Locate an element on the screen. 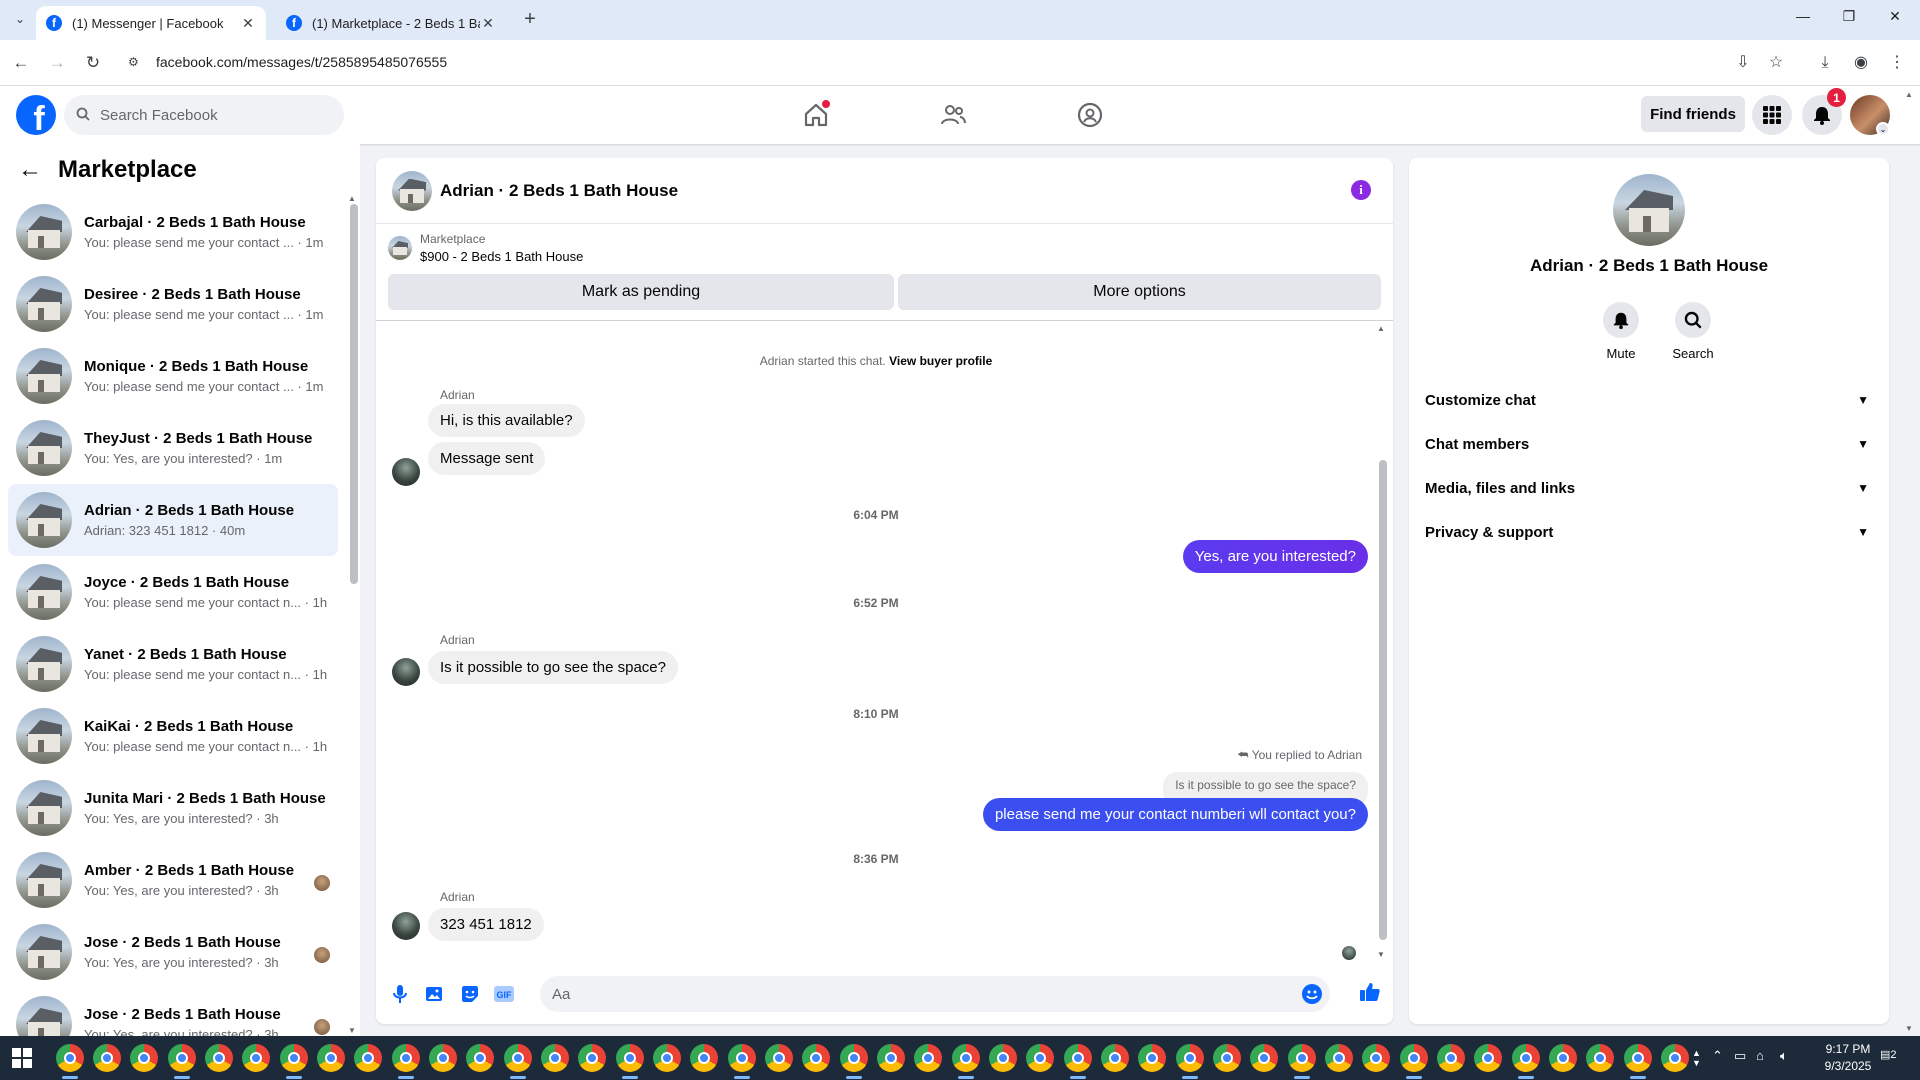  home-nav is located at coordinates (816, 115).